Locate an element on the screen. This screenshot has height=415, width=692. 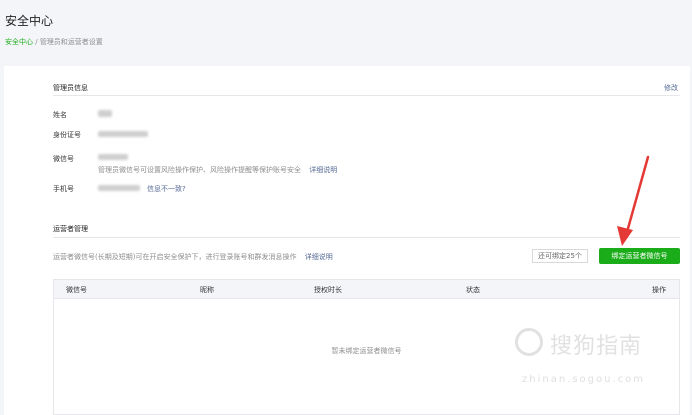
phone-label: 手机号 is located at coordinates (63, 189).